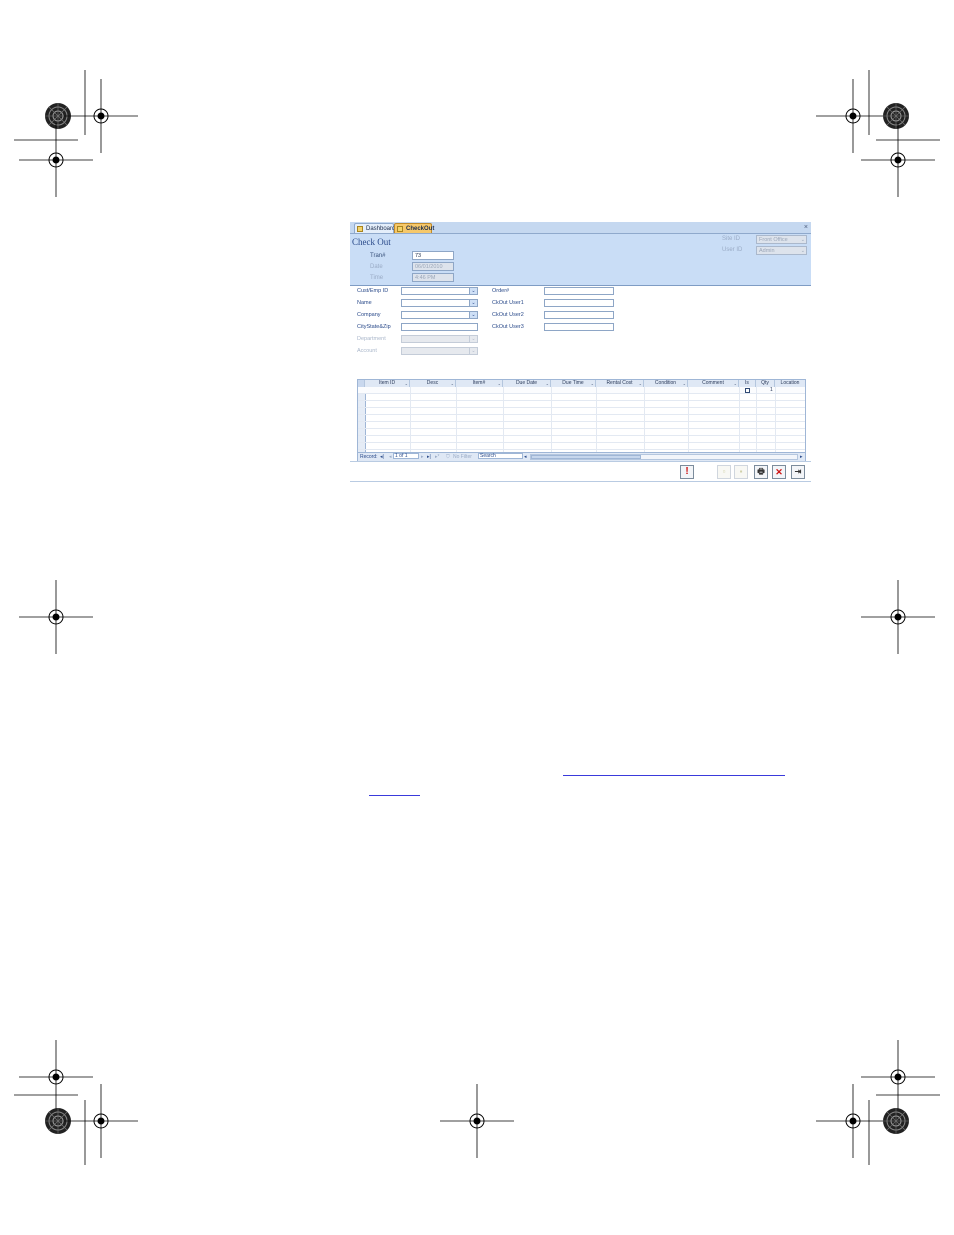 The image size is (954, 1235). What do you see at coordinates (508, 327) in the screenshot?
I see `ckout-user3-label: CkOut User3` at bounding box center [508, 327].